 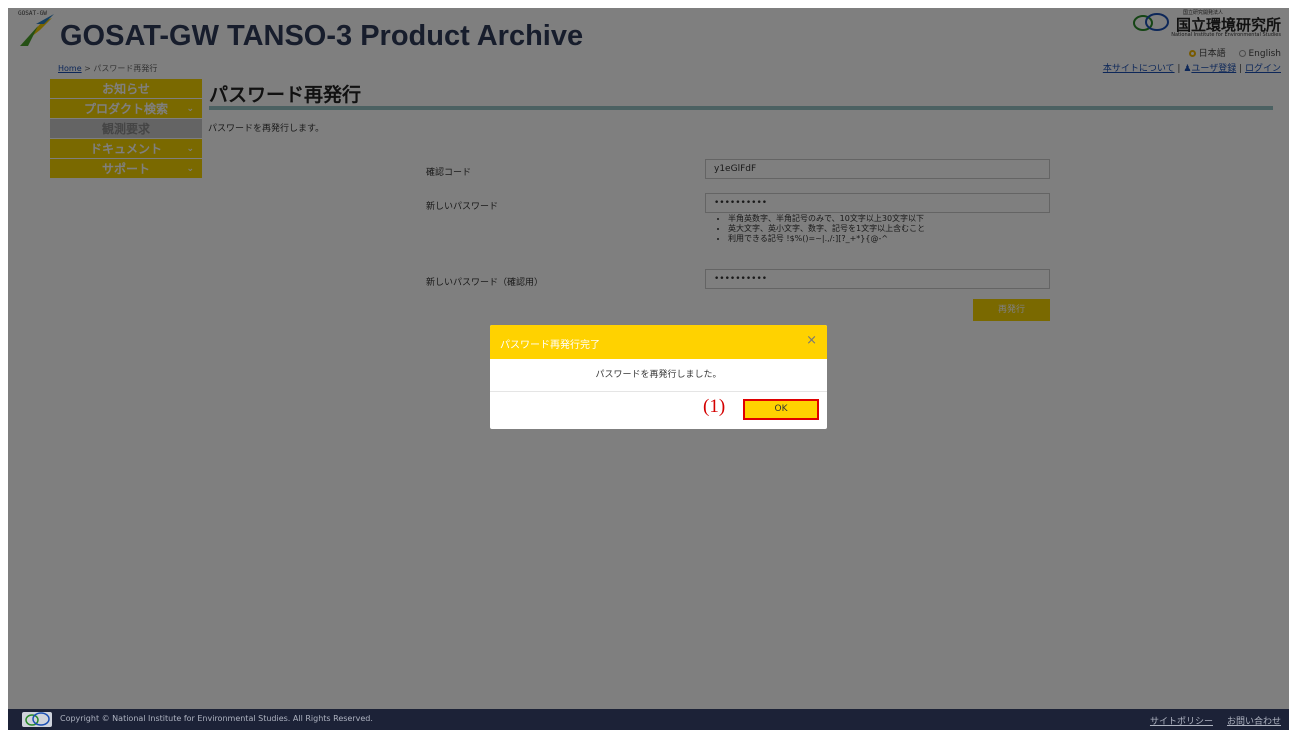 I want to click on ok-button: OK, so click(x=781, y=409).